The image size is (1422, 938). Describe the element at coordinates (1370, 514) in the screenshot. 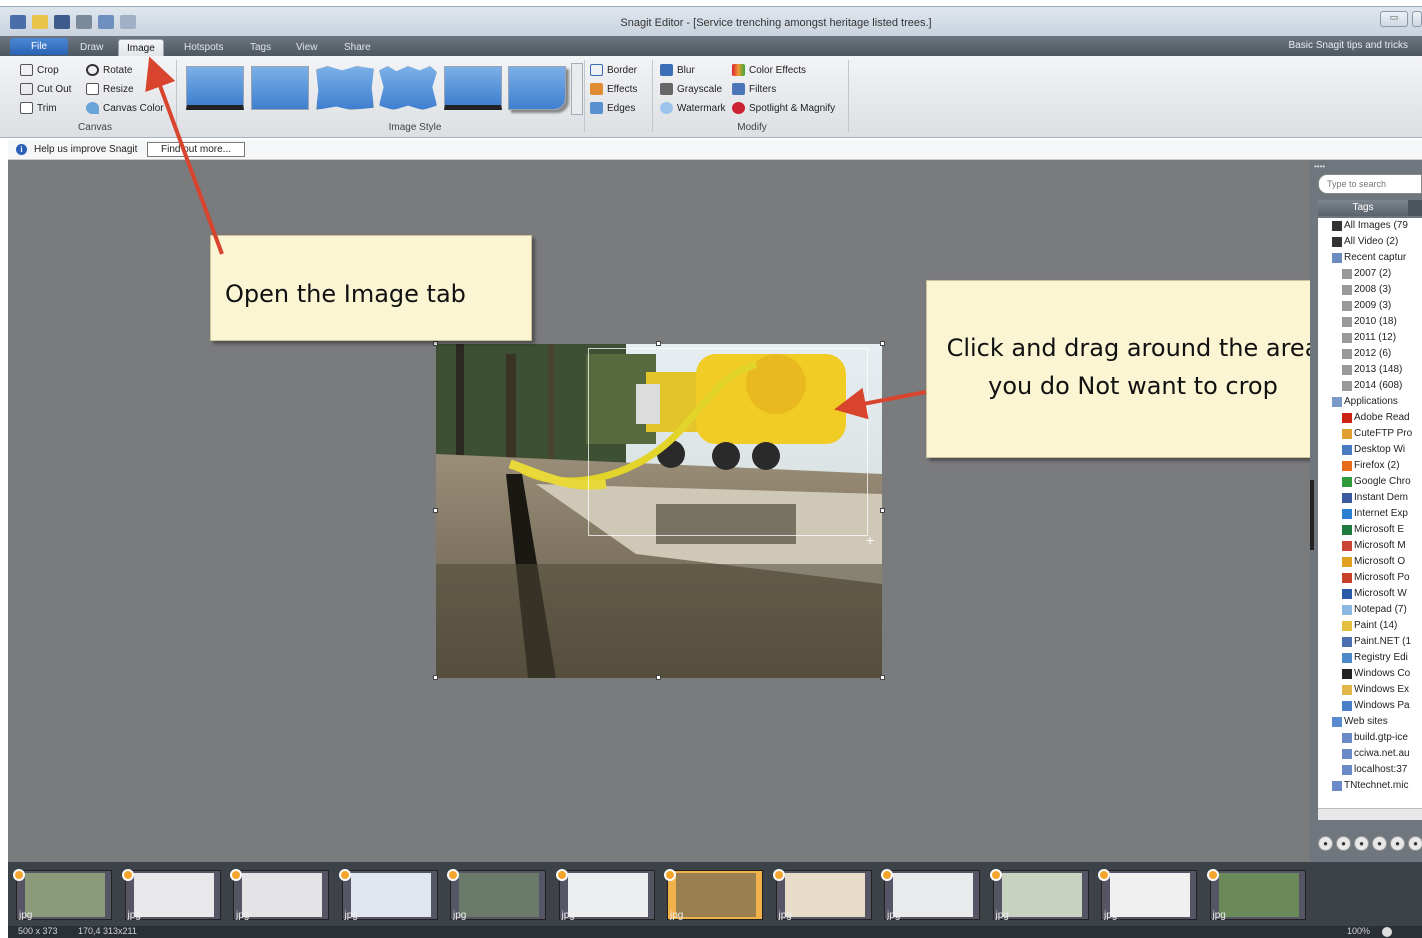

I see `tag-item: Internet Exp` at that location.